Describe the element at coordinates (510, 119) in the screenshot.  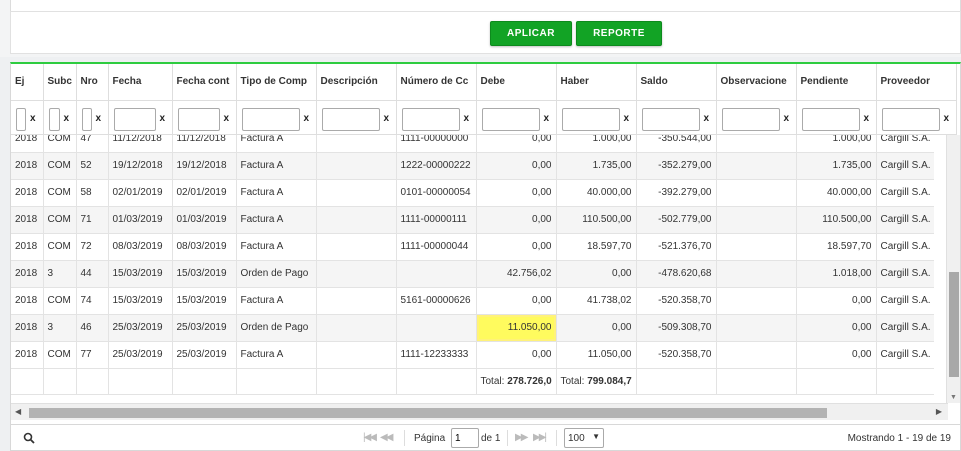
I see `filter-input-debe` at that location.